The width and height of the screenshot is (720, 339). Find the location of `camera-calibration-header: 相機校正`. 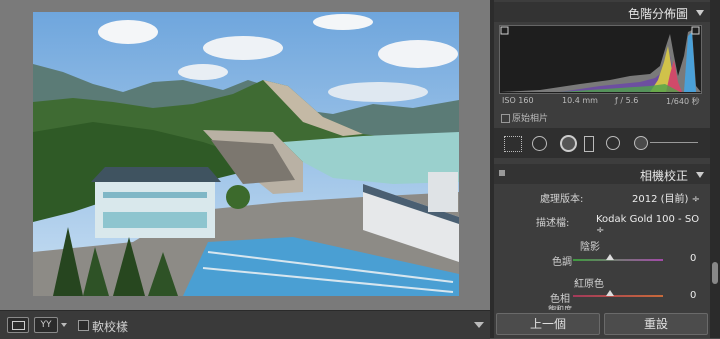

camera-calibration-header: 相機校正 is located at coordinates (602, 174).